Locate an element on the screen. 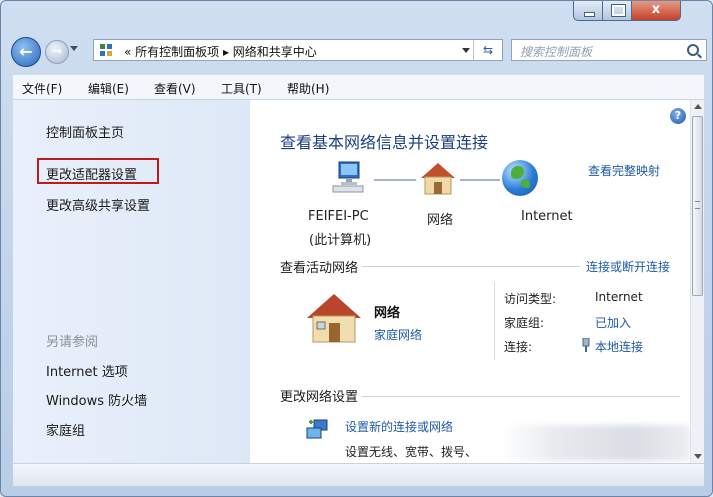 The image size is (713, 497). computer-name: FEIFEI-PC is located at coordinates (338, 216).